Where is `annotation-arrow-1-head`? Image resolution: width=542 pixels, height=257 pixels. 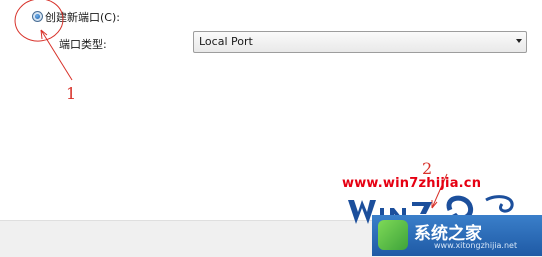
annotation-arrow-1-head is located at coordinates (44, 34).